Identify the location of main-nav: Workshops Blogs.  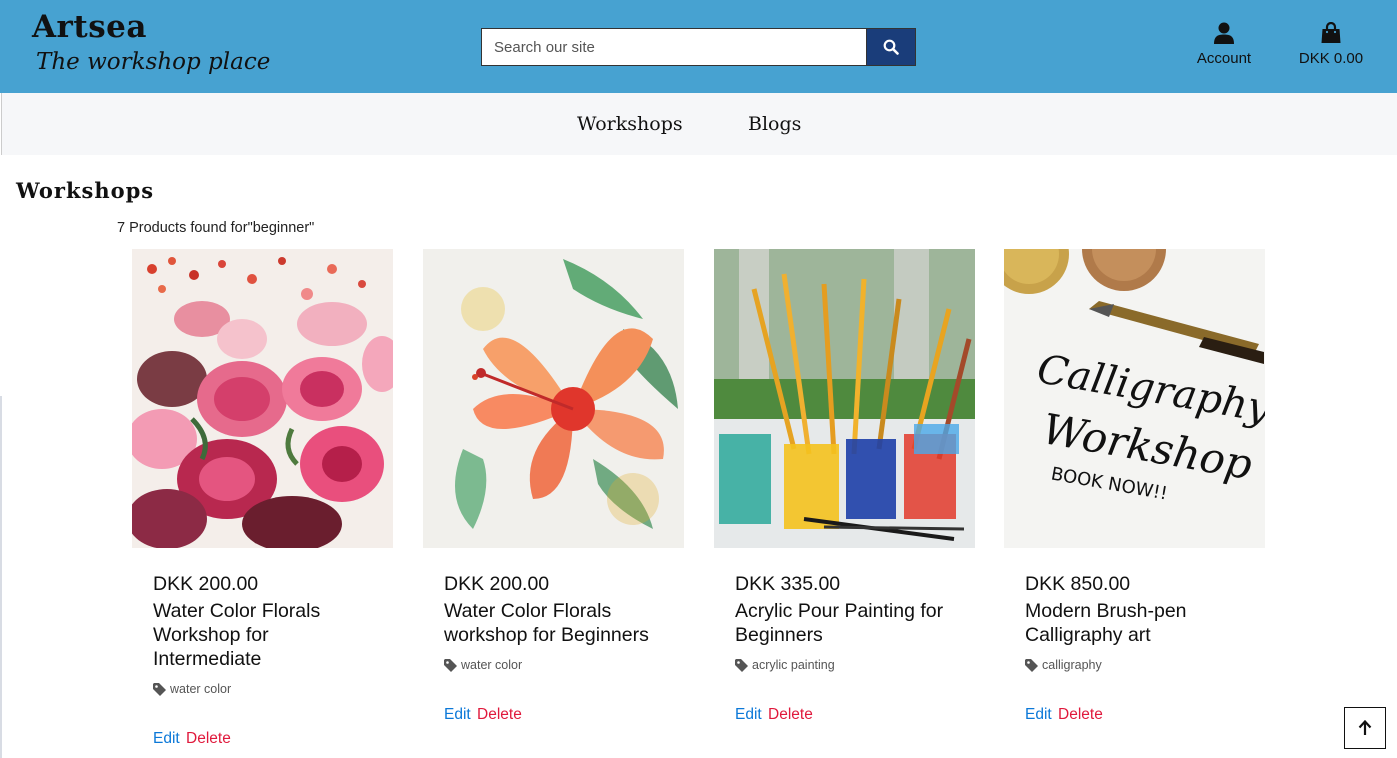
(699, 124).